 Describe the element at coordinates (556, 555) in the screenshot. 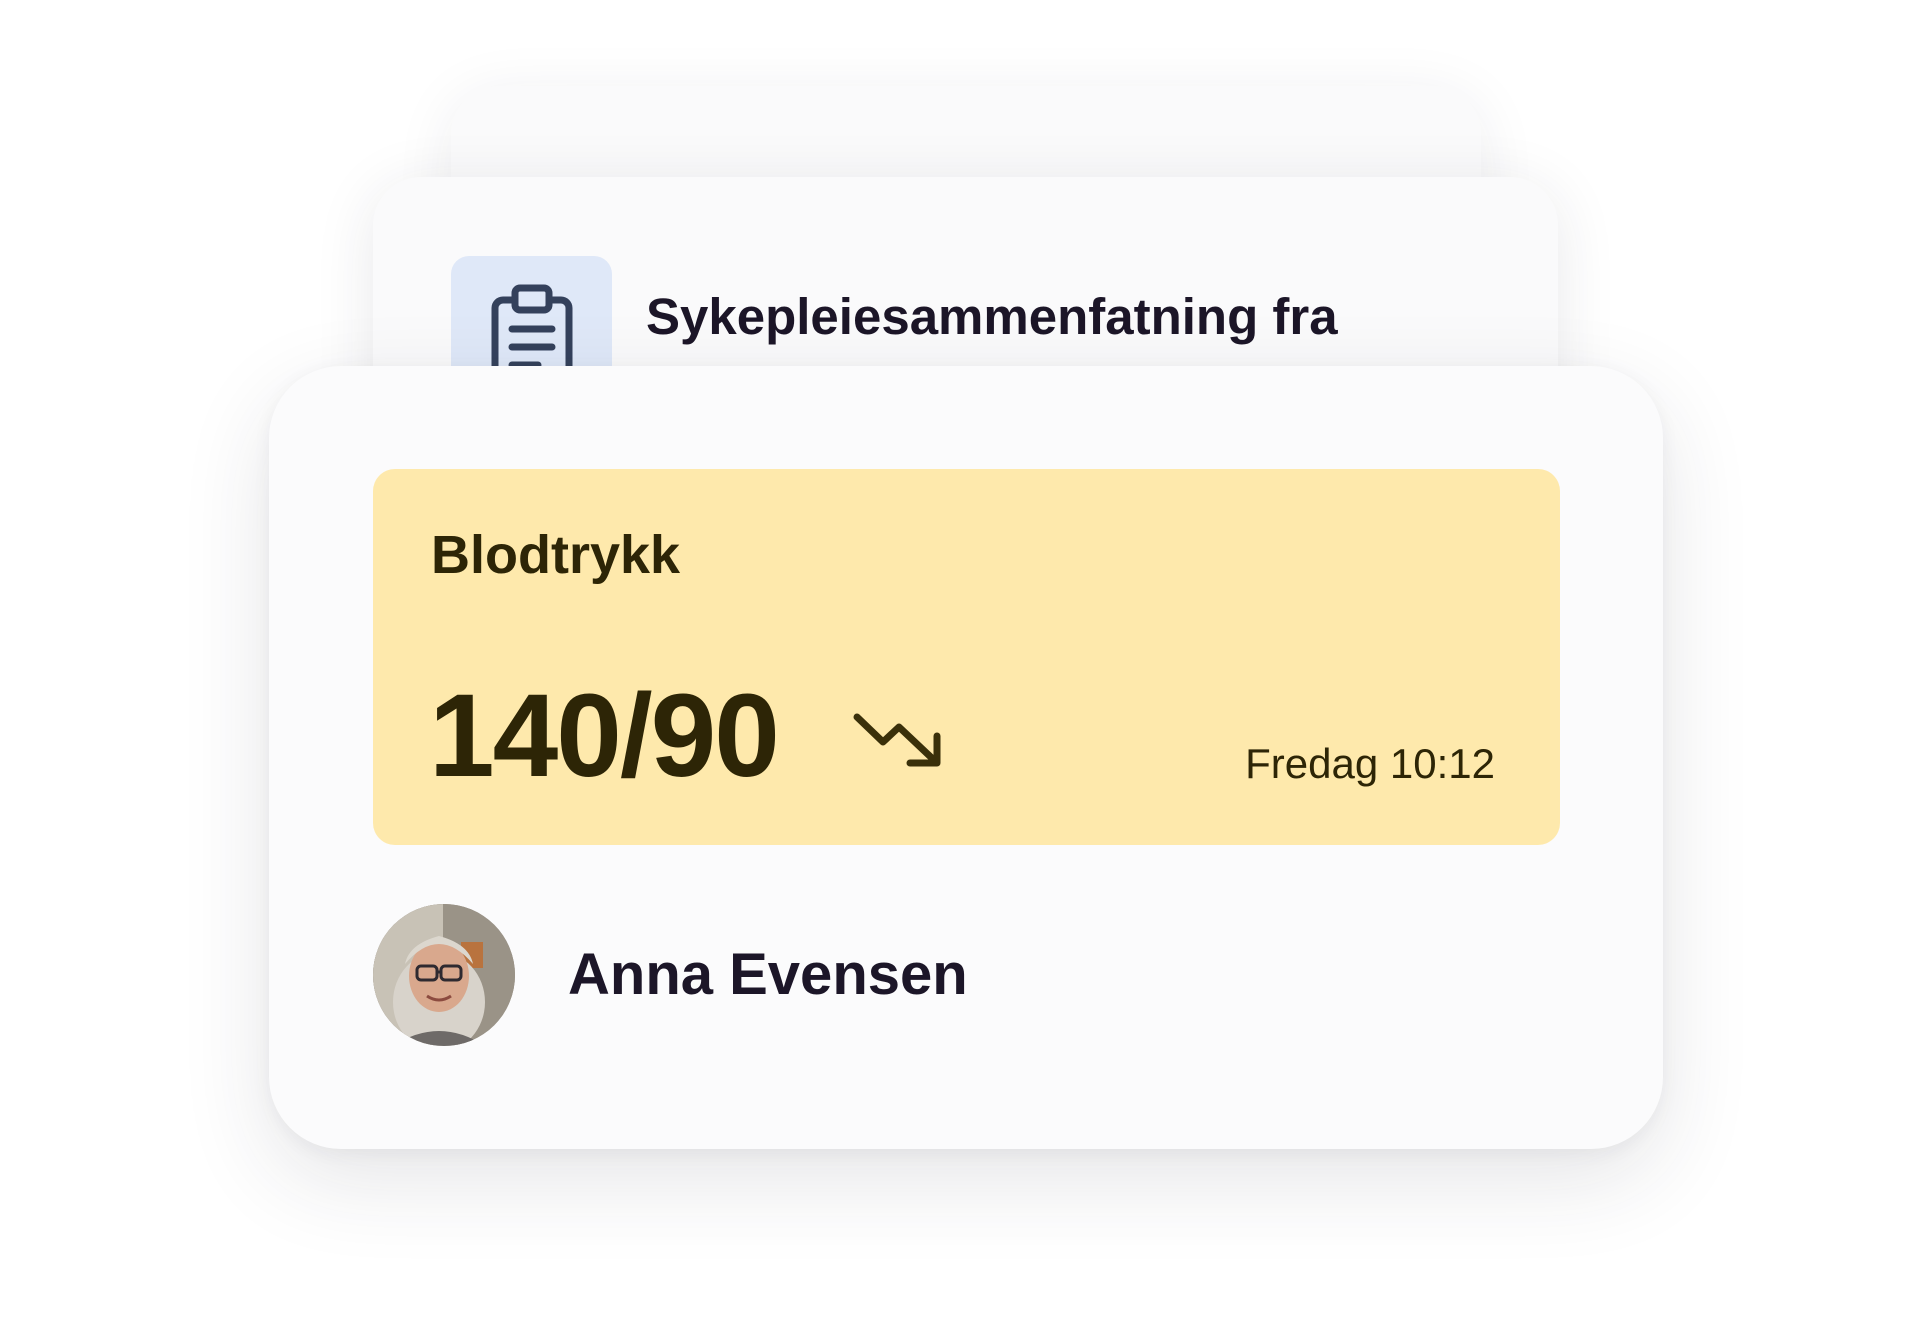

I see `metric-label: Blodtrykk` at that location.